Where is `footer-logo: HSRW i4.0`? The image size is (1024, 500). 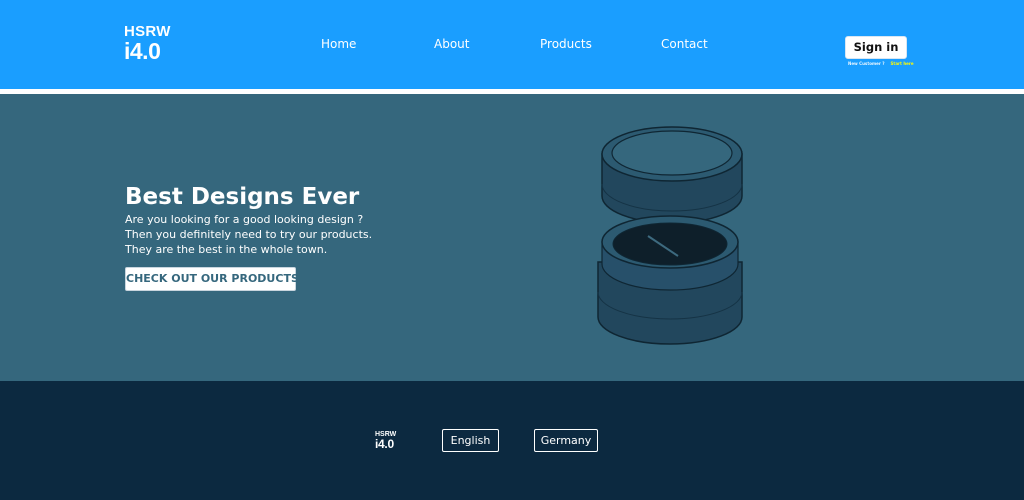 footer-logo: HSRW i4.0 is located at coordinates (385, 440).